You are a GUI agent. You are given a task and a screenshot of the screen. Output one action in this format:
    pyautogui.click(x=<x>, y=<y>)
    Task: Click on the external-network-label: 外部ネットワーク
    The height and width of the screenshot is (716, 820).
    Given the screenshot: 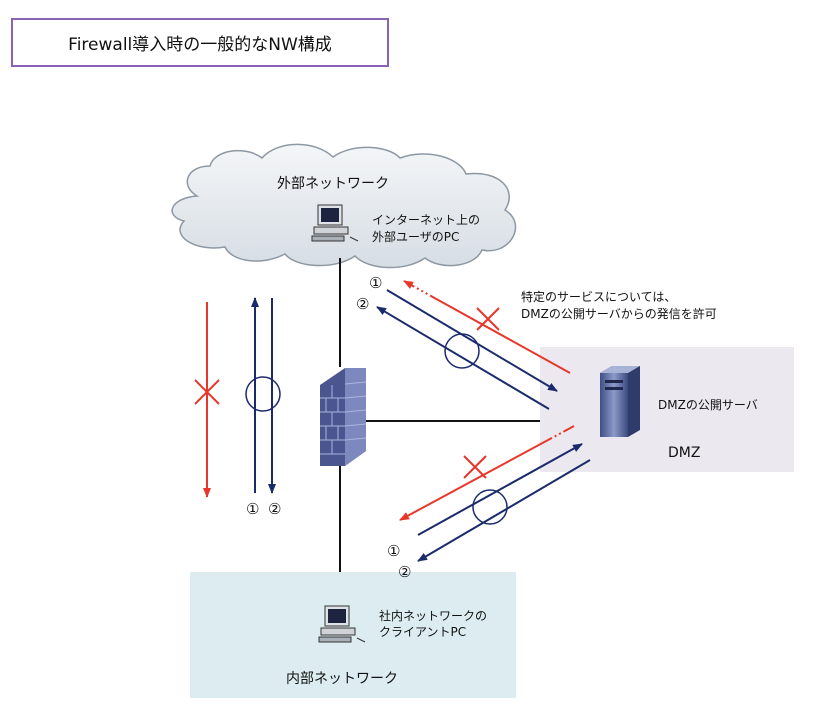 What is the action you would take?
    pyautogui.click(x=333, y=184)
    